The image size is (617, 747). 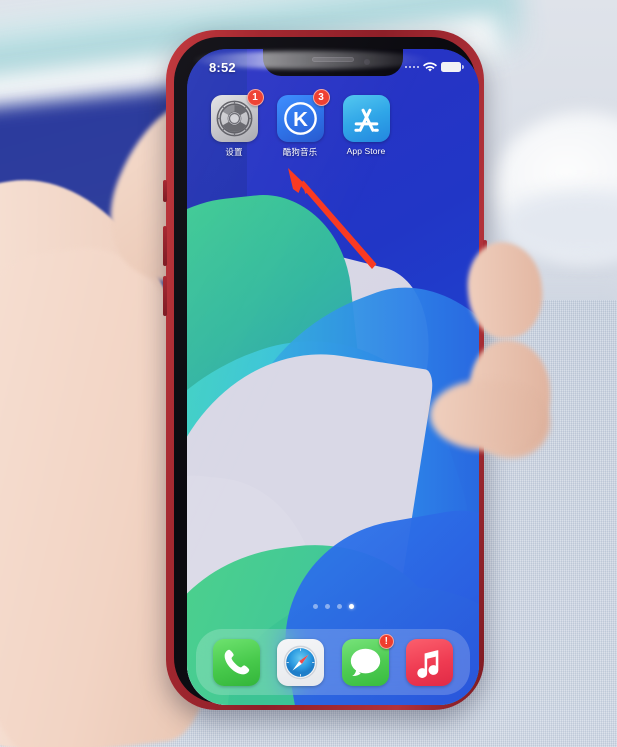 I want to click on app-icon-app-store: App Store, so click(x=366, y=126).